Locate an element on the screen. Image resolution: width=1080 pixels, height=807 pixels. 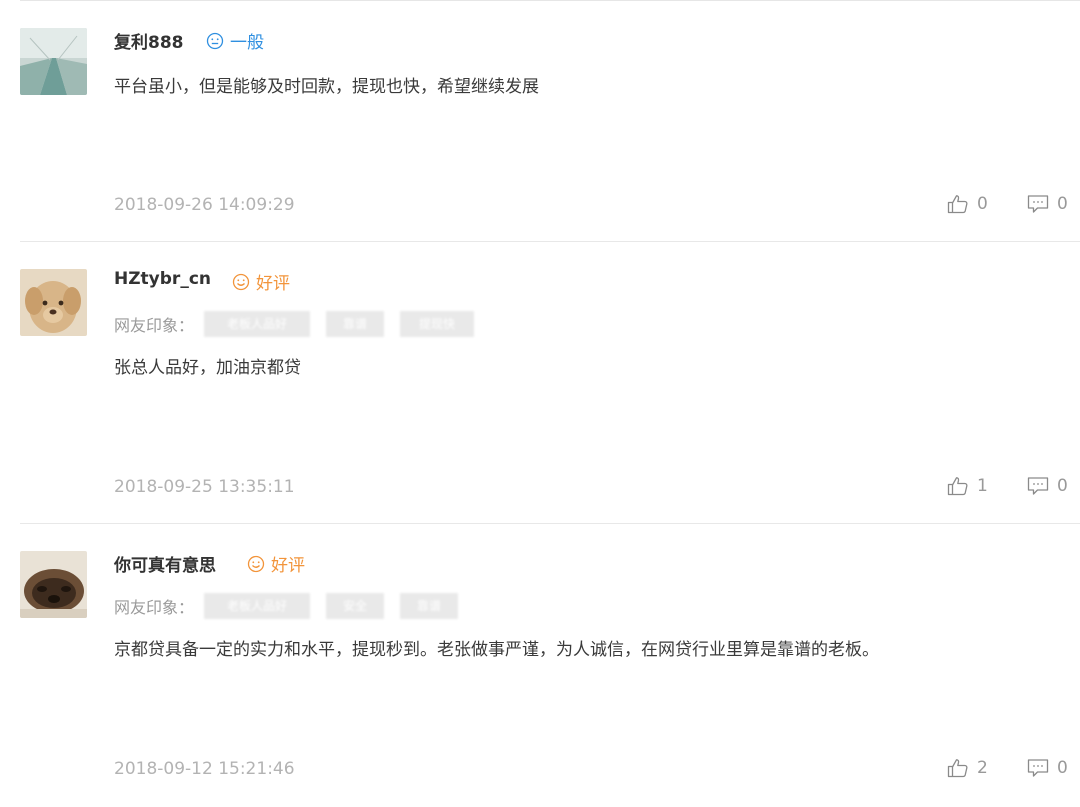
username: 复利888 is located at coordinates (149, 40).